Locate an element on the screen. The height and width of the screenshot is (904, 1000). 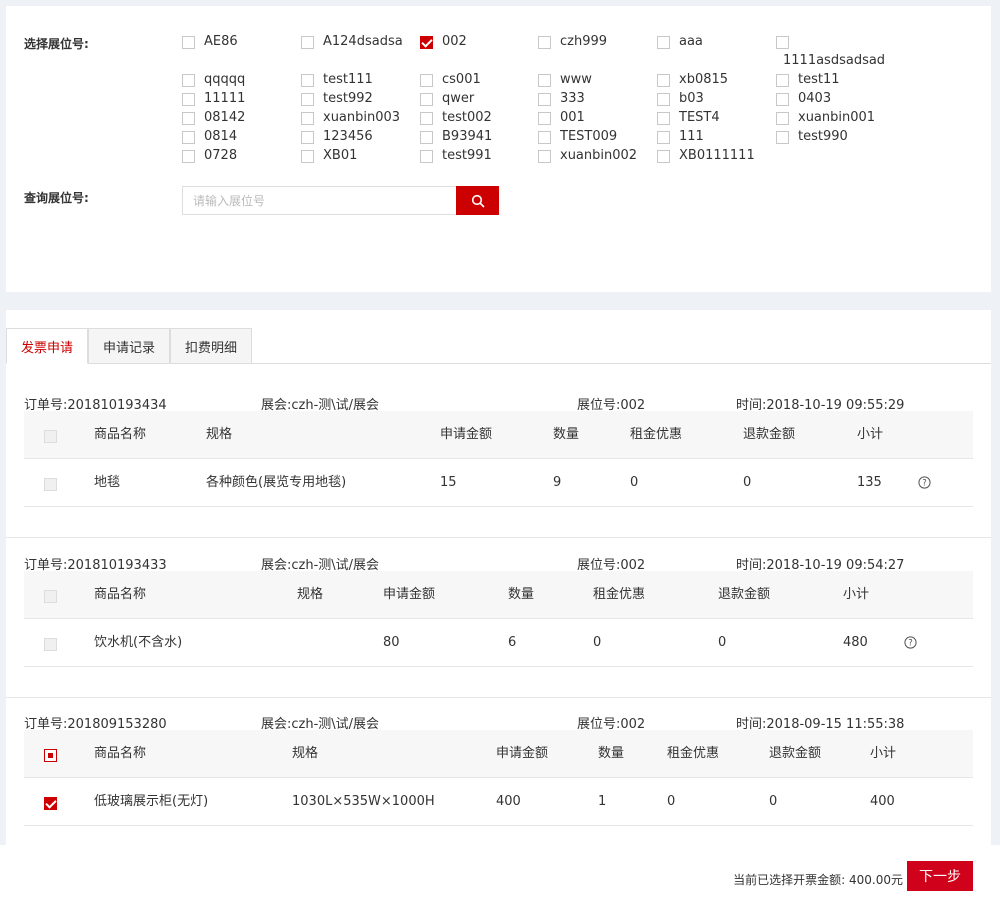
booth-option: XB0111111 is located at coordinates (706, 157).